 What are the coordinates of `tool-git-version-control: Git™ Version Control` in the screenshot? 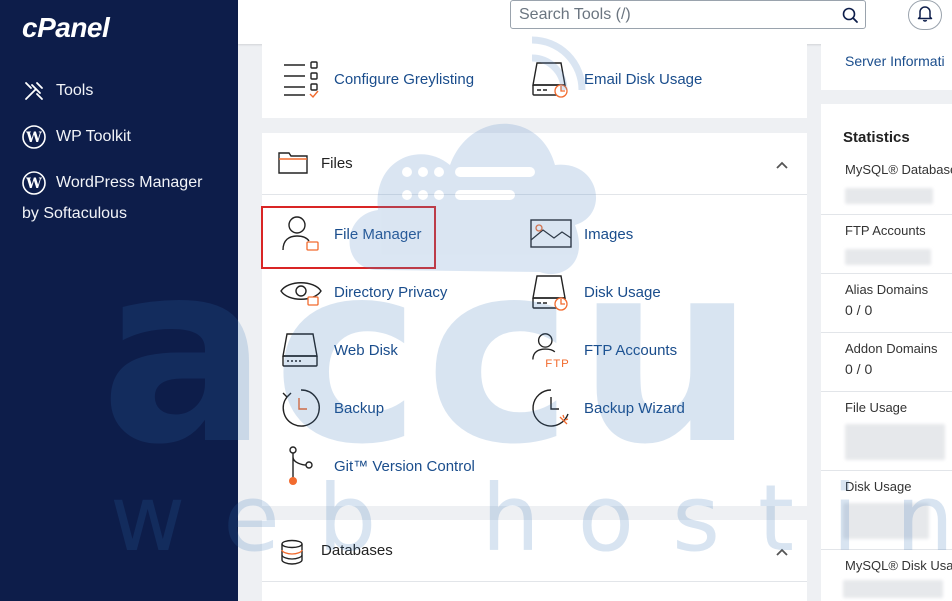 It's located at (377, 466).